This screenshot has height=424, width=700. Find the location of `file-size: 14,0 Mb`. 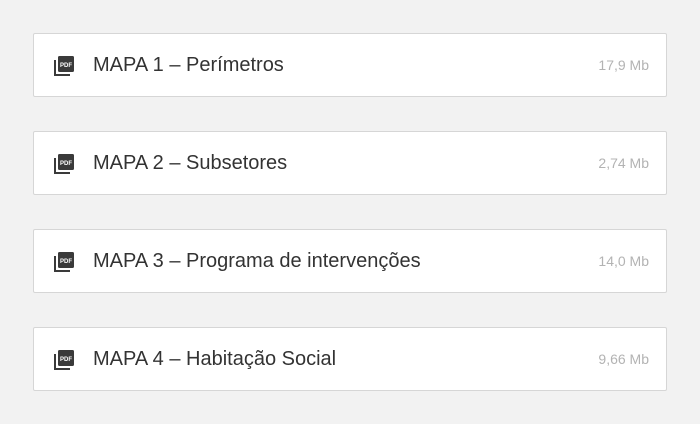

file-size: 14,0 Mb is located at coordinates (623, 261).